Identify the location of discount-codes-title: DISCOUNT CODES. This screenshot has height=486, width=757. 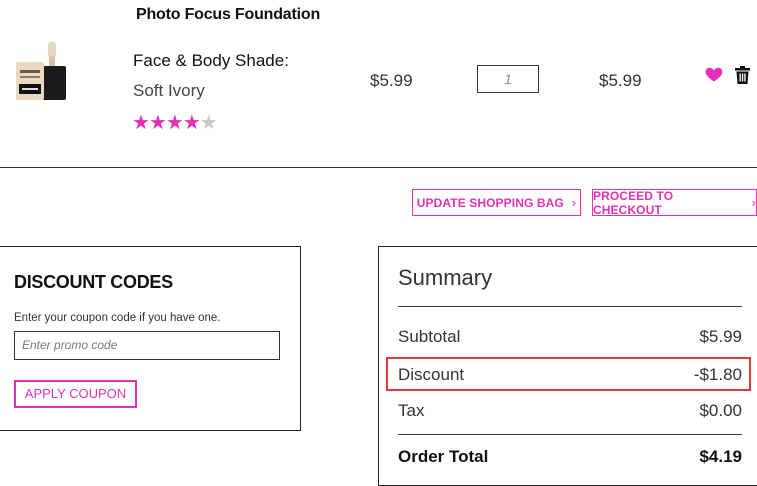
(93, 282).